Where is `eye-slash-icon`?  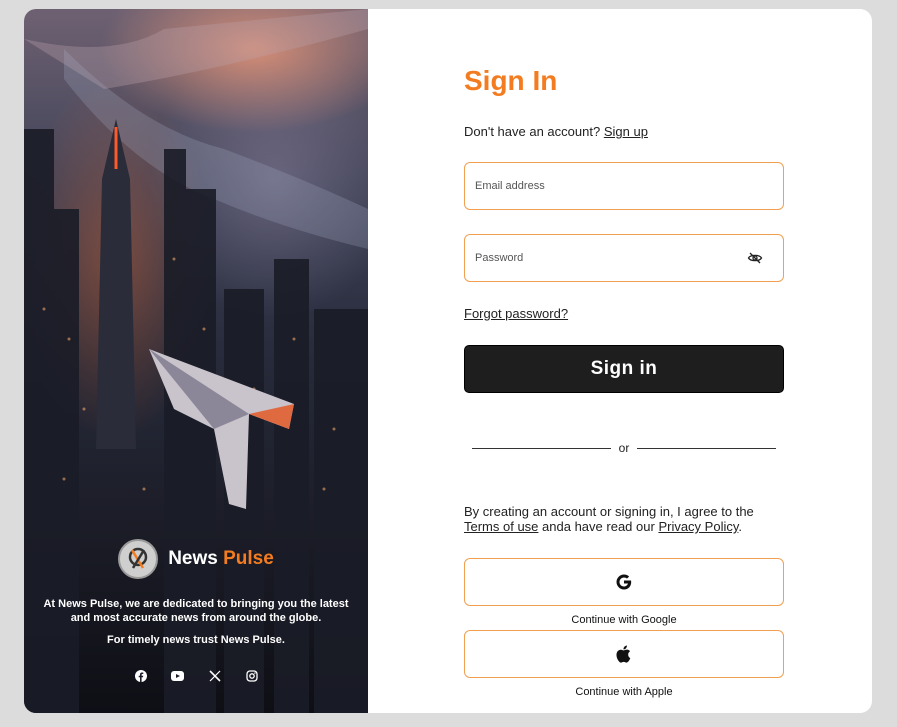 eye-slash-icon is located at coordinates (755, 258).